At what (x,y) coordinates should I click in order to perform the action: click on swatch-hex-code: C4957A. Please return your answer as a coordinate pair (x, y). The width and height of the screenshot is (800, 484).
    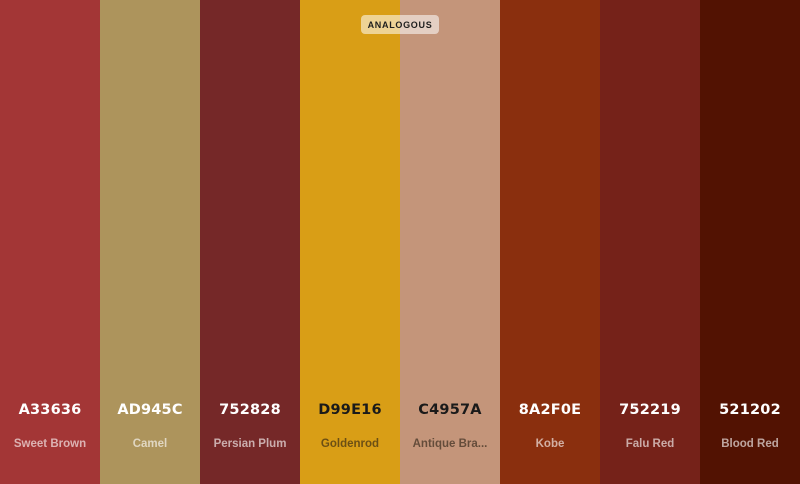
    Looking at the image, I should click on (450, 410).